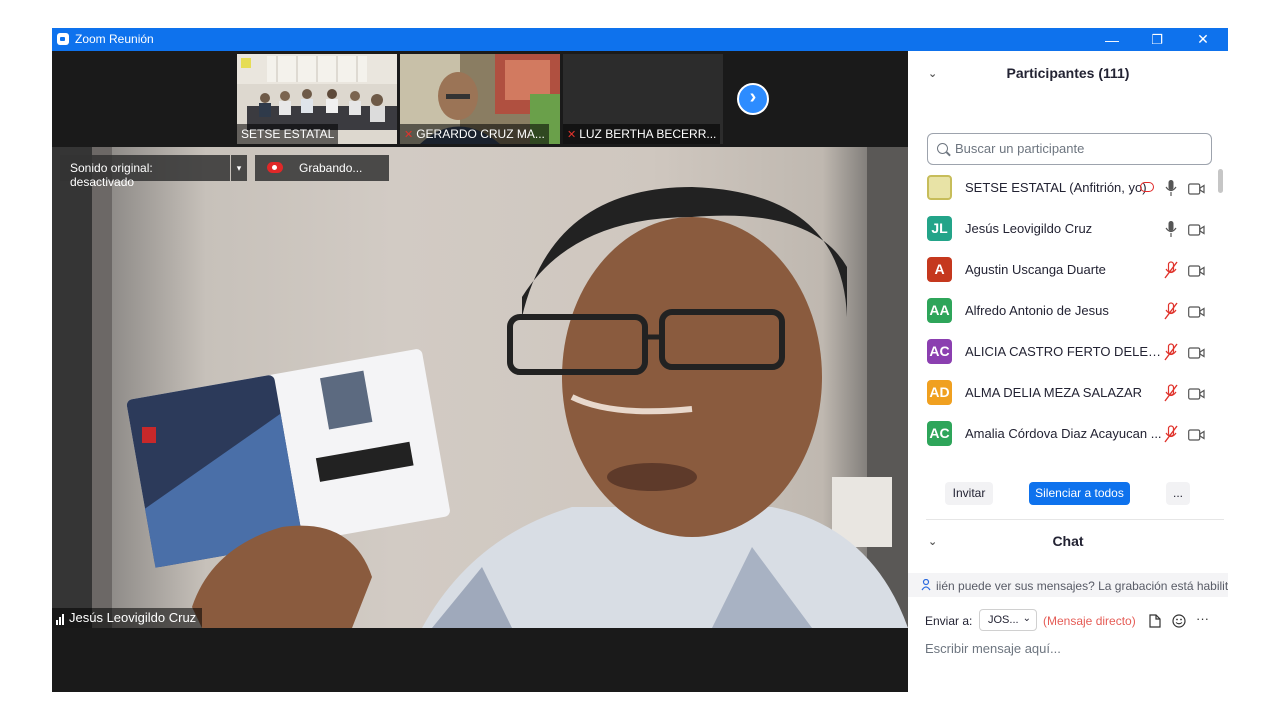  Describe the element at coordinates (969, 493) in the screenshot. I see `invite-button: Invitar` at that location.